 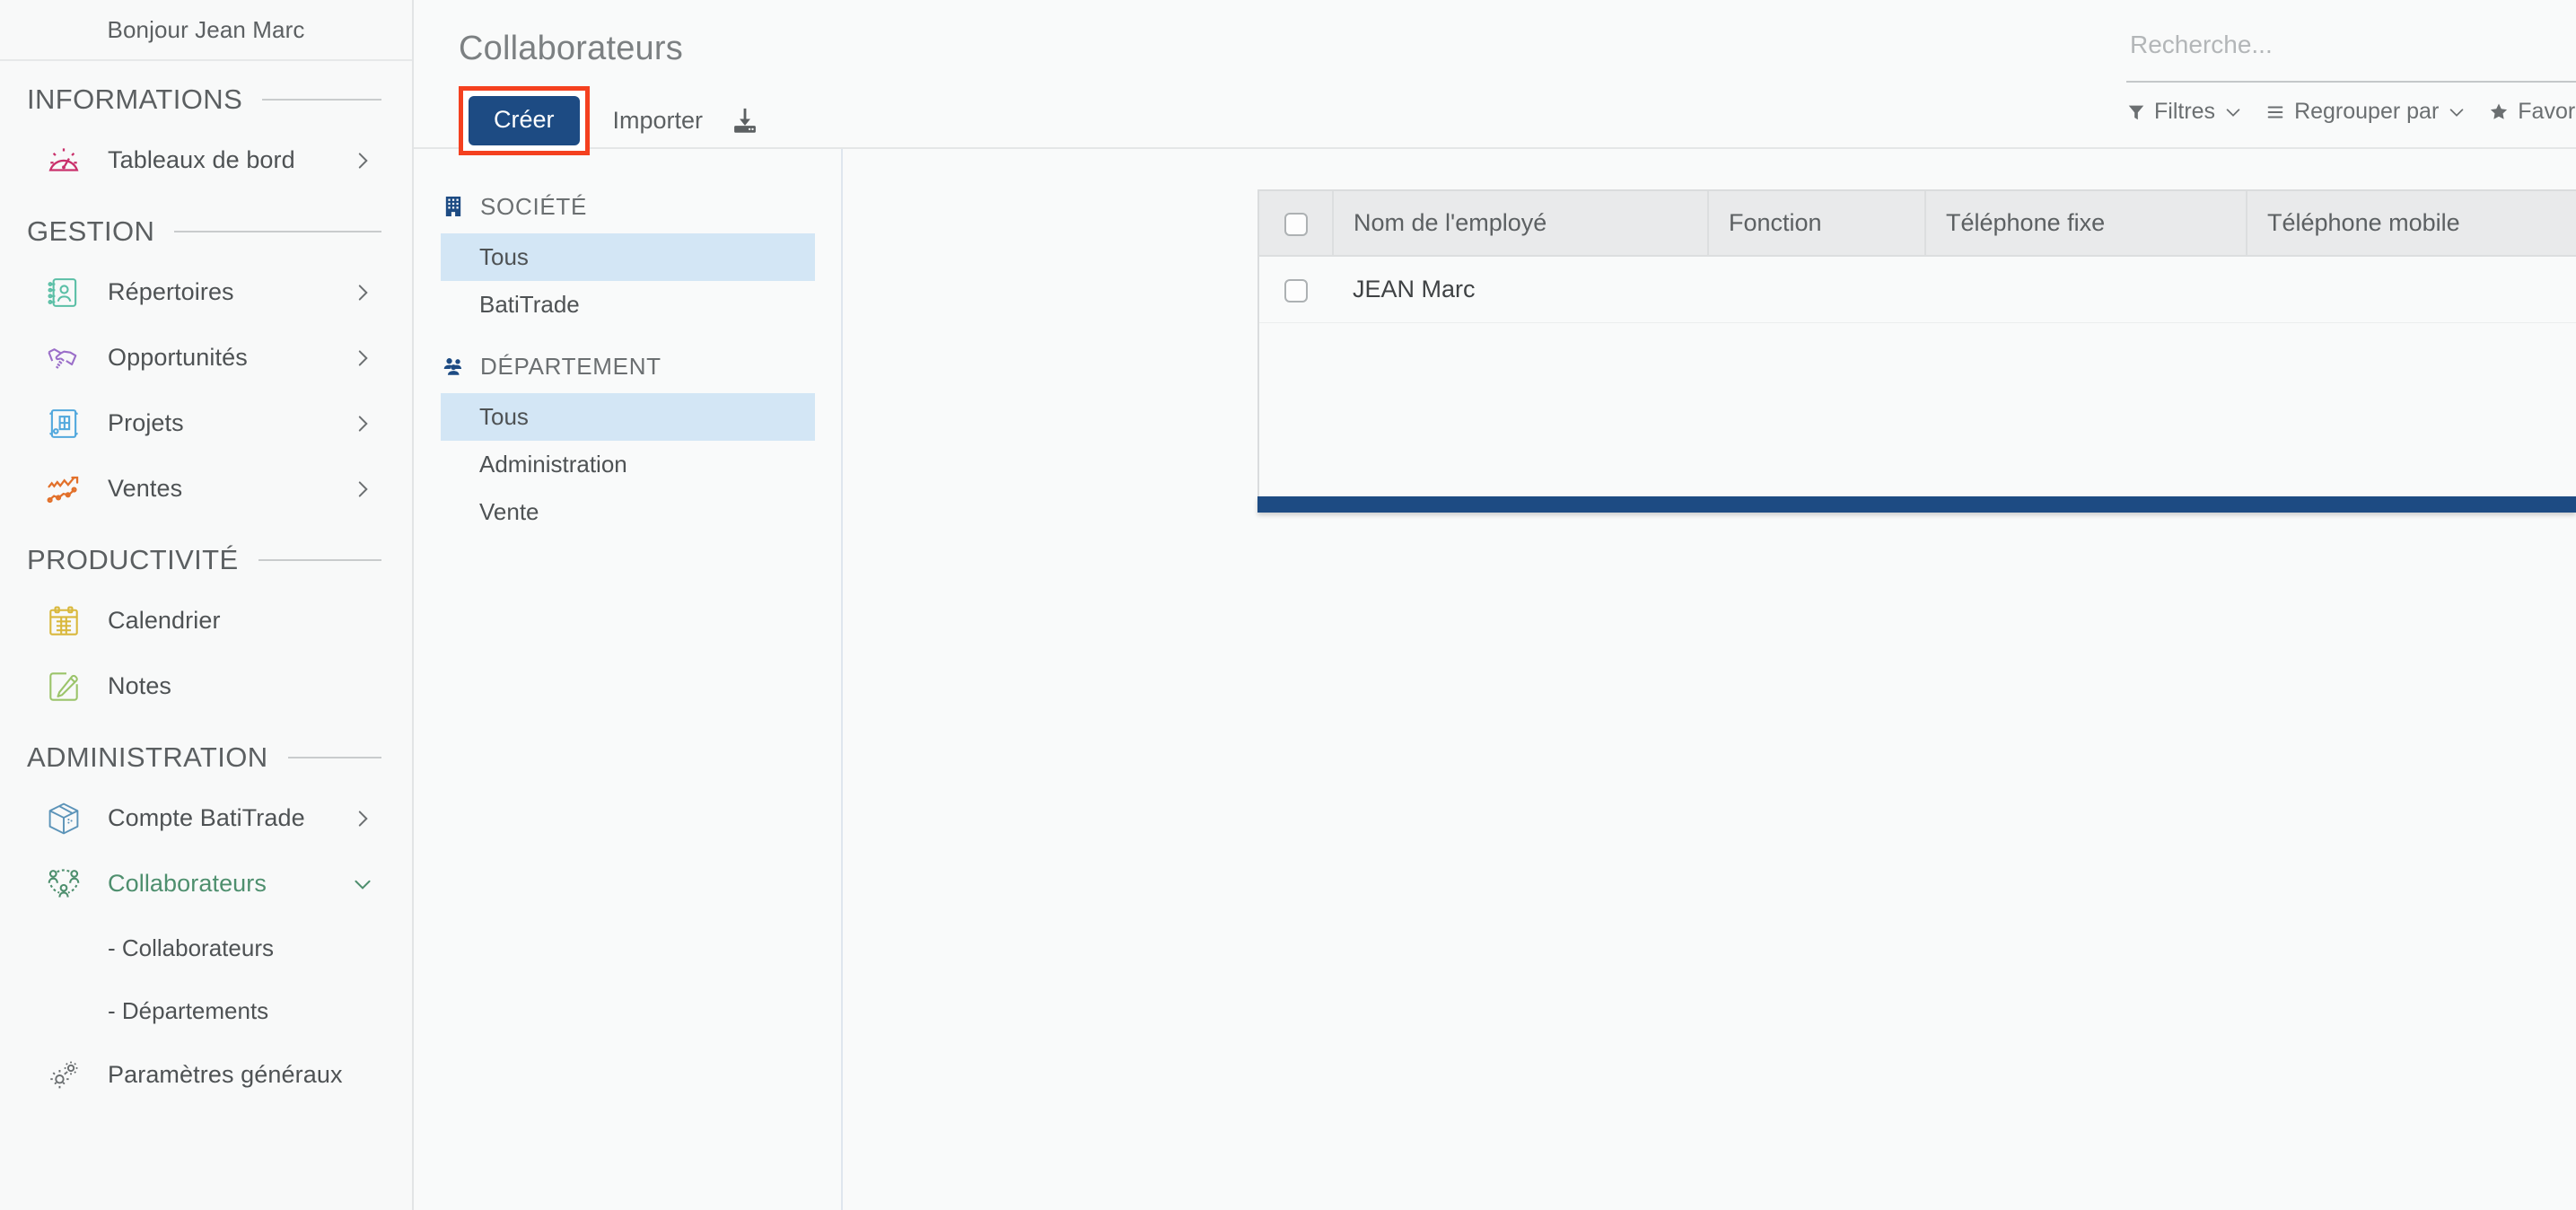 What do you see at coordinates (2411, 289) in the screenshot?
I see `cell-telephone-mobile` at bounding box center [2411, 289].